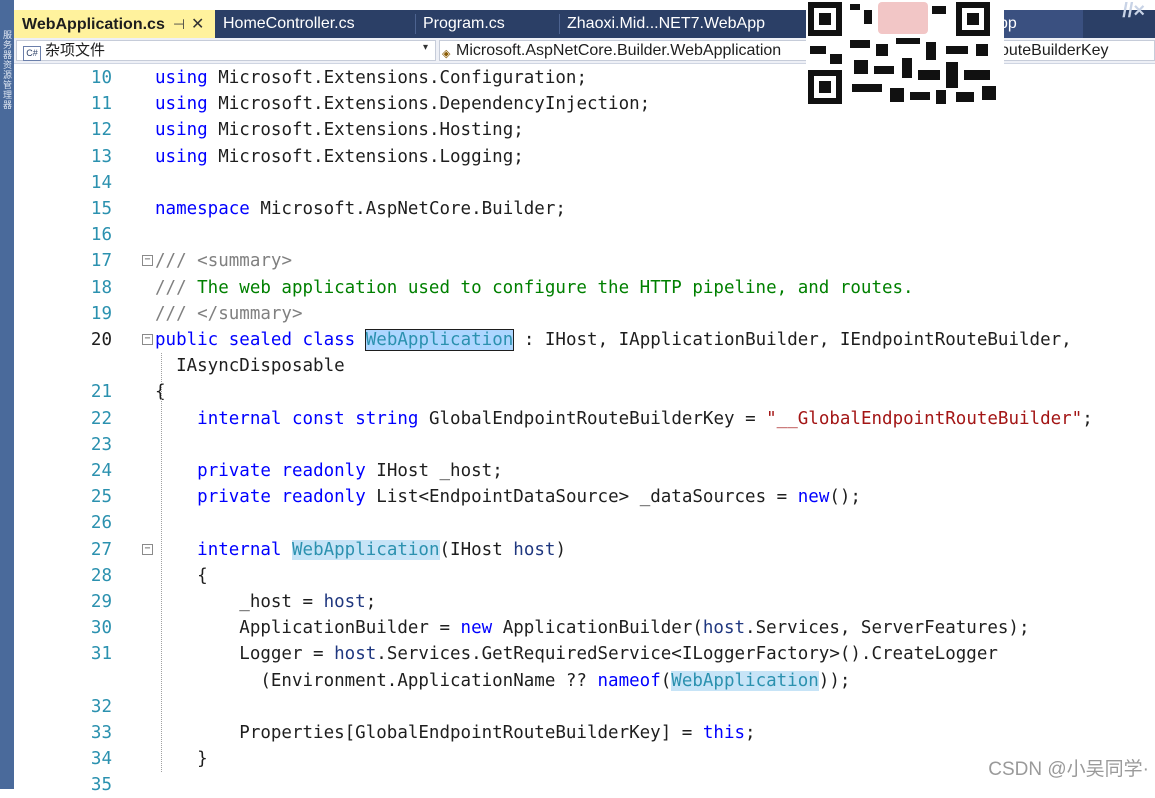 The height and width of the screenshot is (798, 1155). Describe the element at coordinates (584, 471) in the screenshot. I see `code-line: 24 private readonly IHost _host;` at that location.